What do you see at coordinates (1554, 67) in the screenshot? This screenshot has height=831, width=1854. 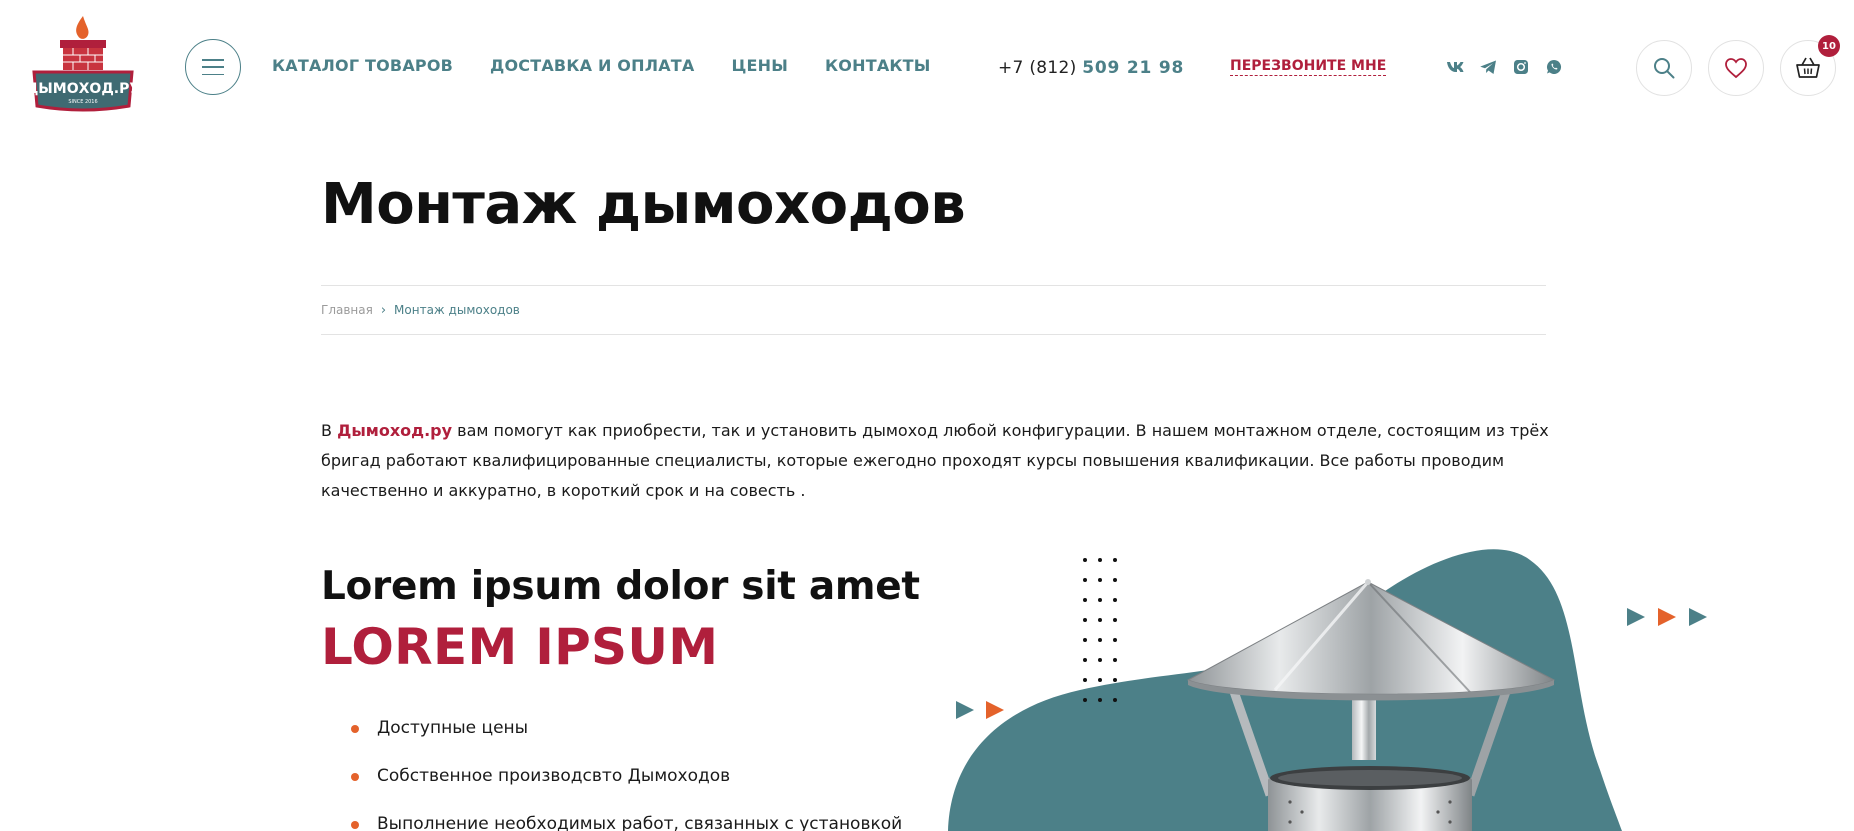 I see `whatsapp-icon` at bounding box center [1554, 67].